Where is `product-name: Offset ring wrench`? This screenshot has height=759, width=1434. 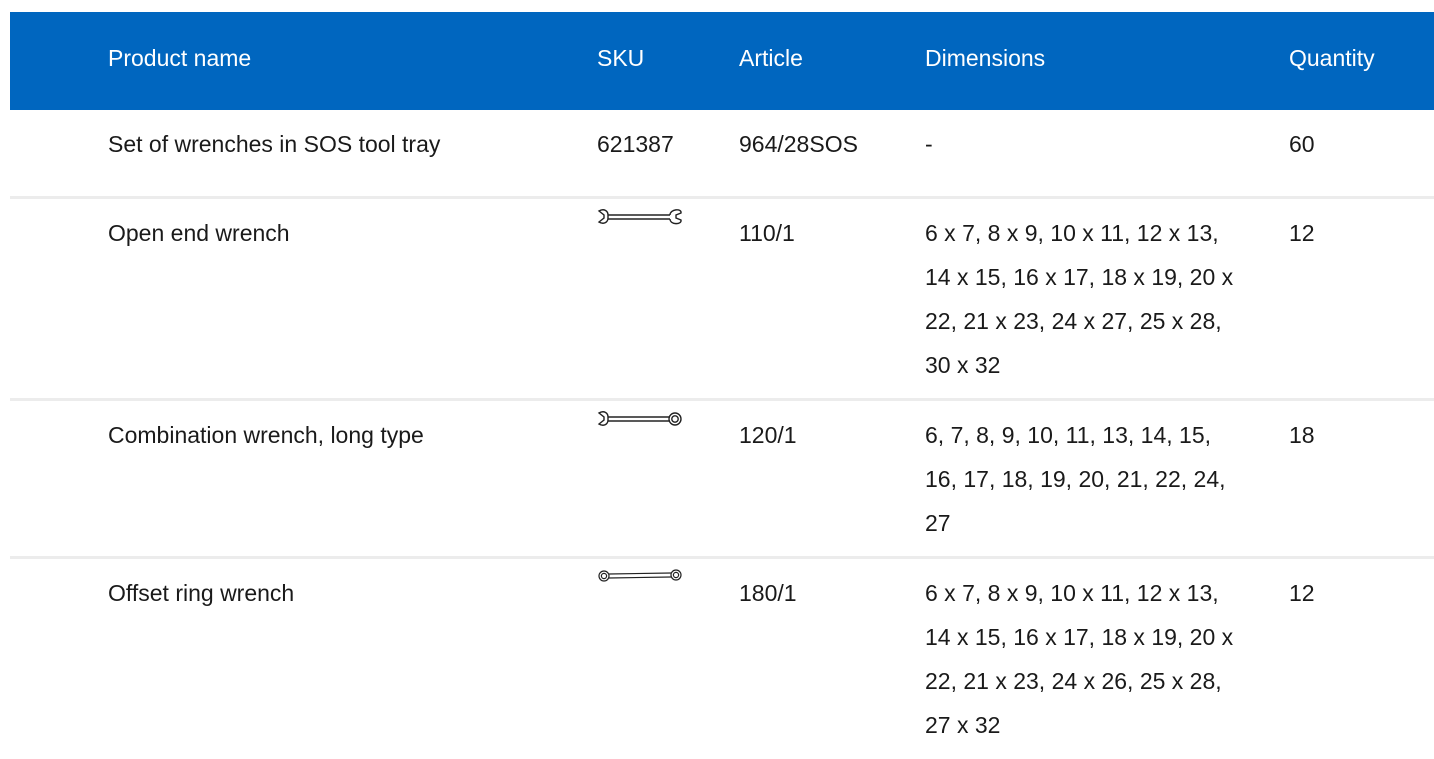 product-name: Offset ring wrench is located at coordinates (201, 593).